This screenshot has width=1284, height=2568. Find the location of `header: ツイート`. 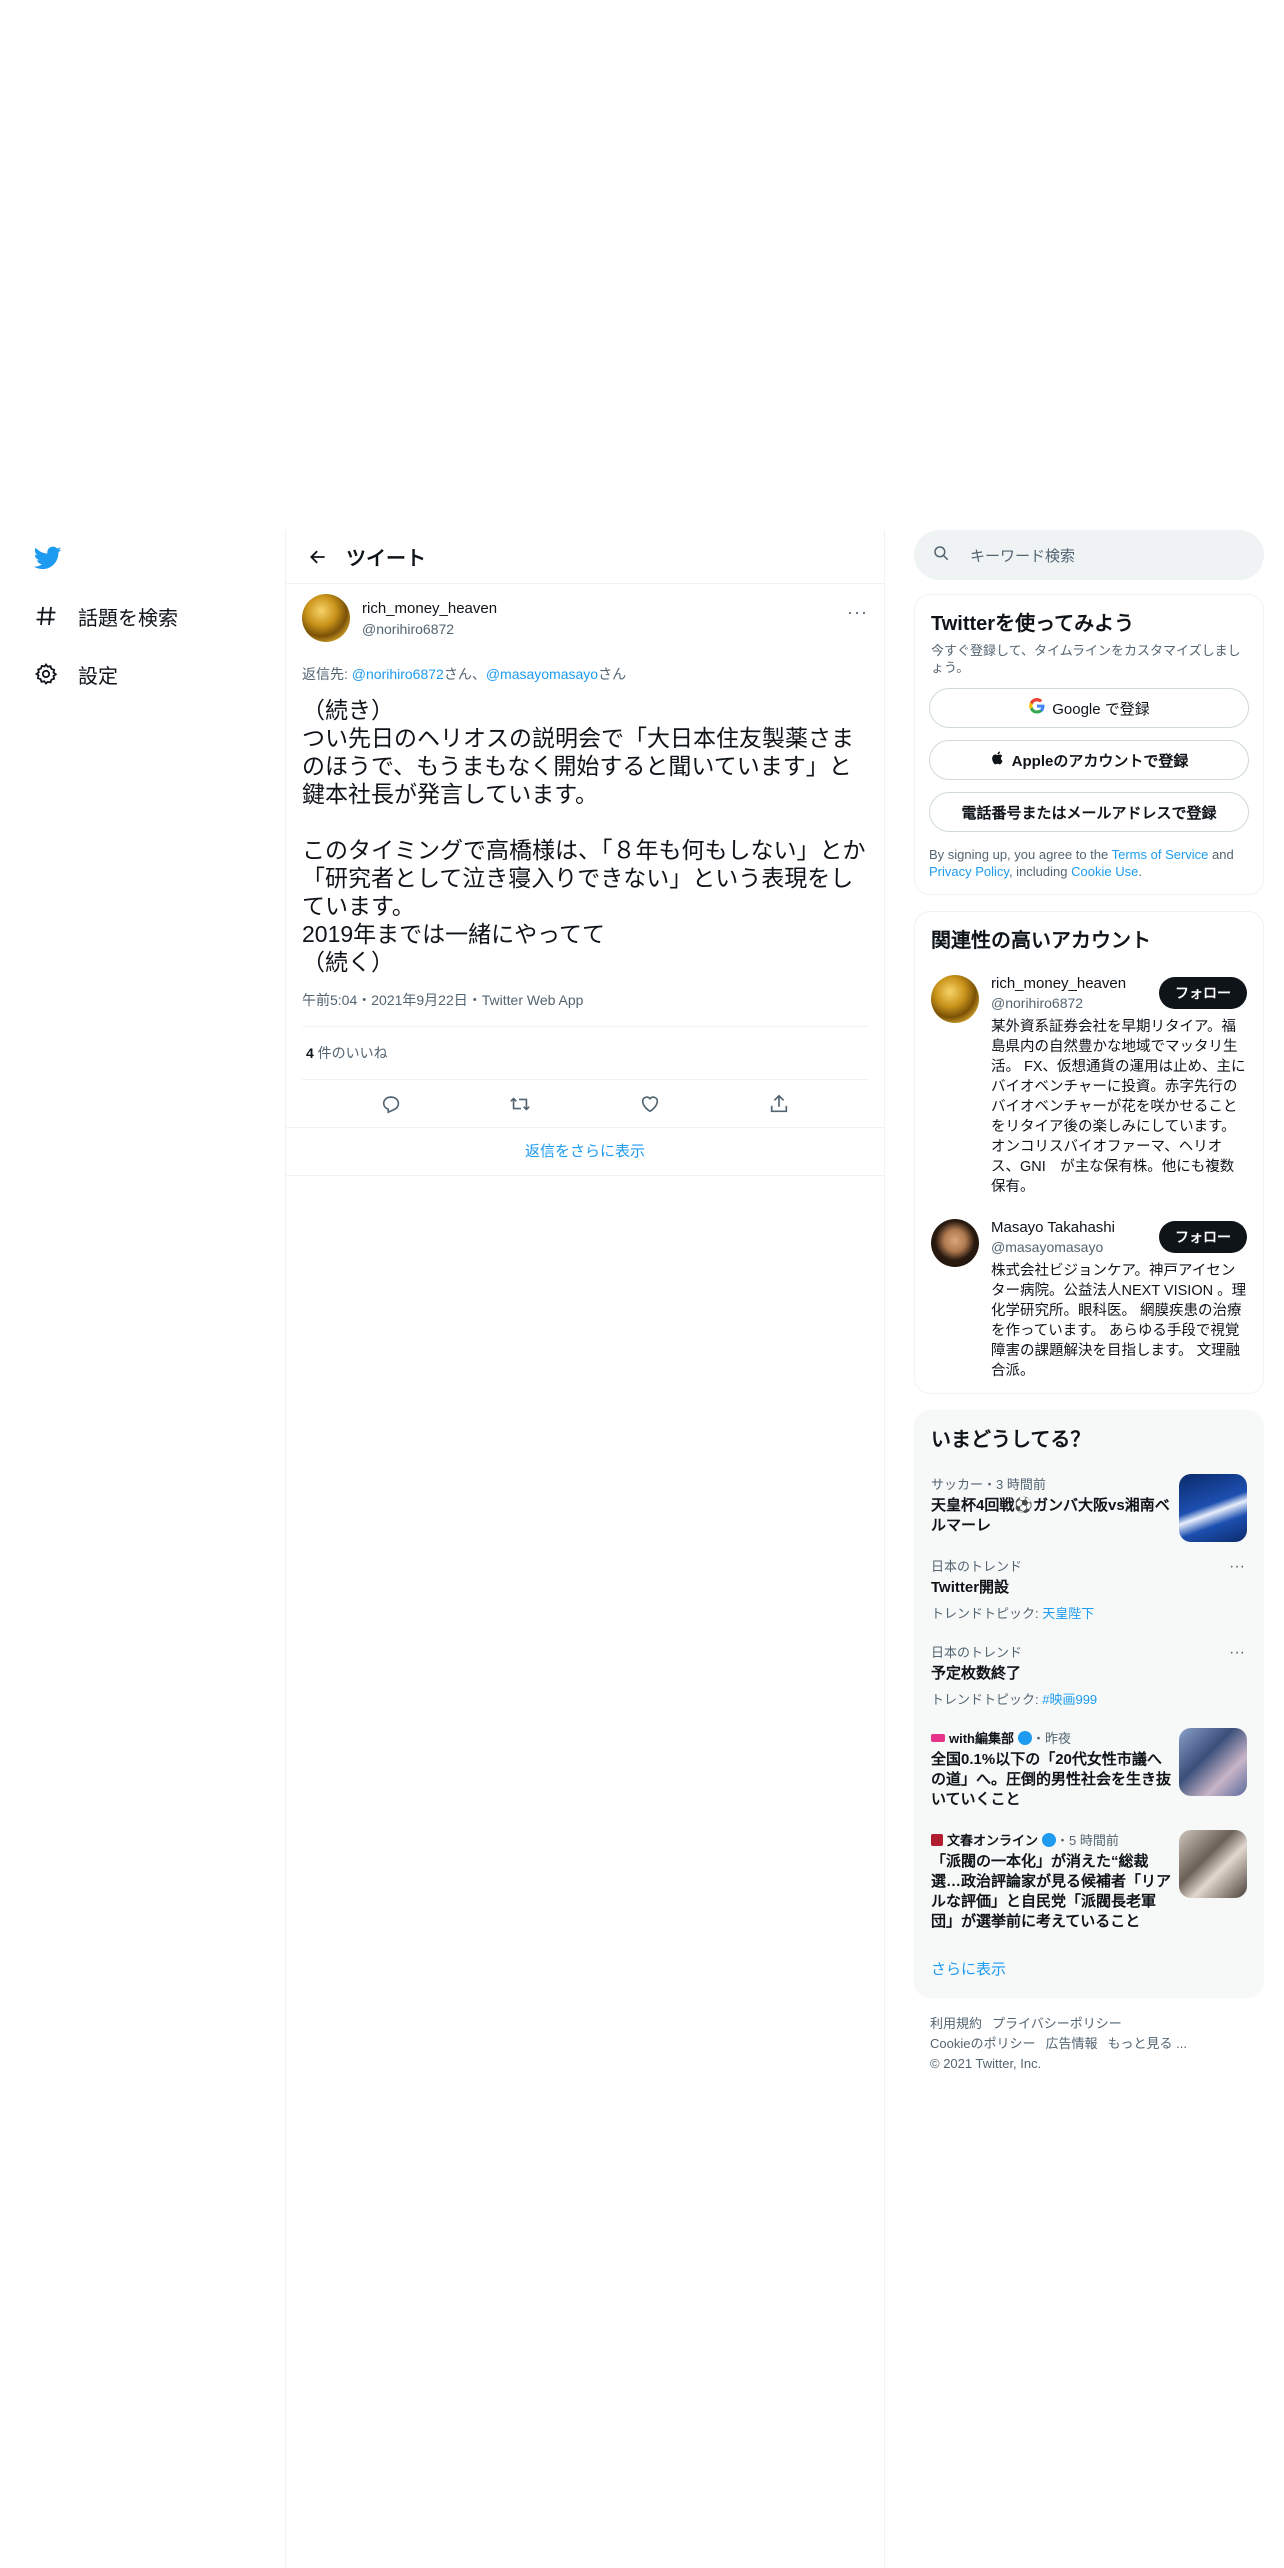

header: ツイート is located at coordinates (585, 557).